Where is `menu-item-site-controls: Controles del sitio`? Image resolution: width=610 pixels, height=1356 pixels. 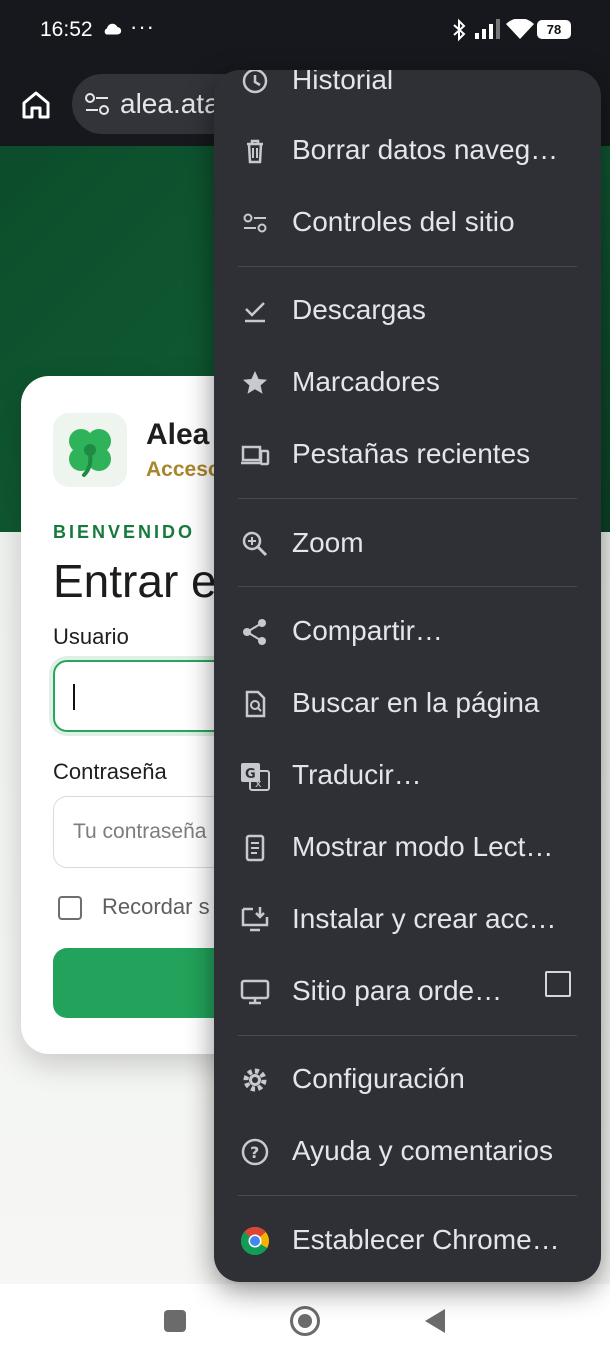
menu-item-site-controls: Controles del sitio is located at coordinates (407, 222).